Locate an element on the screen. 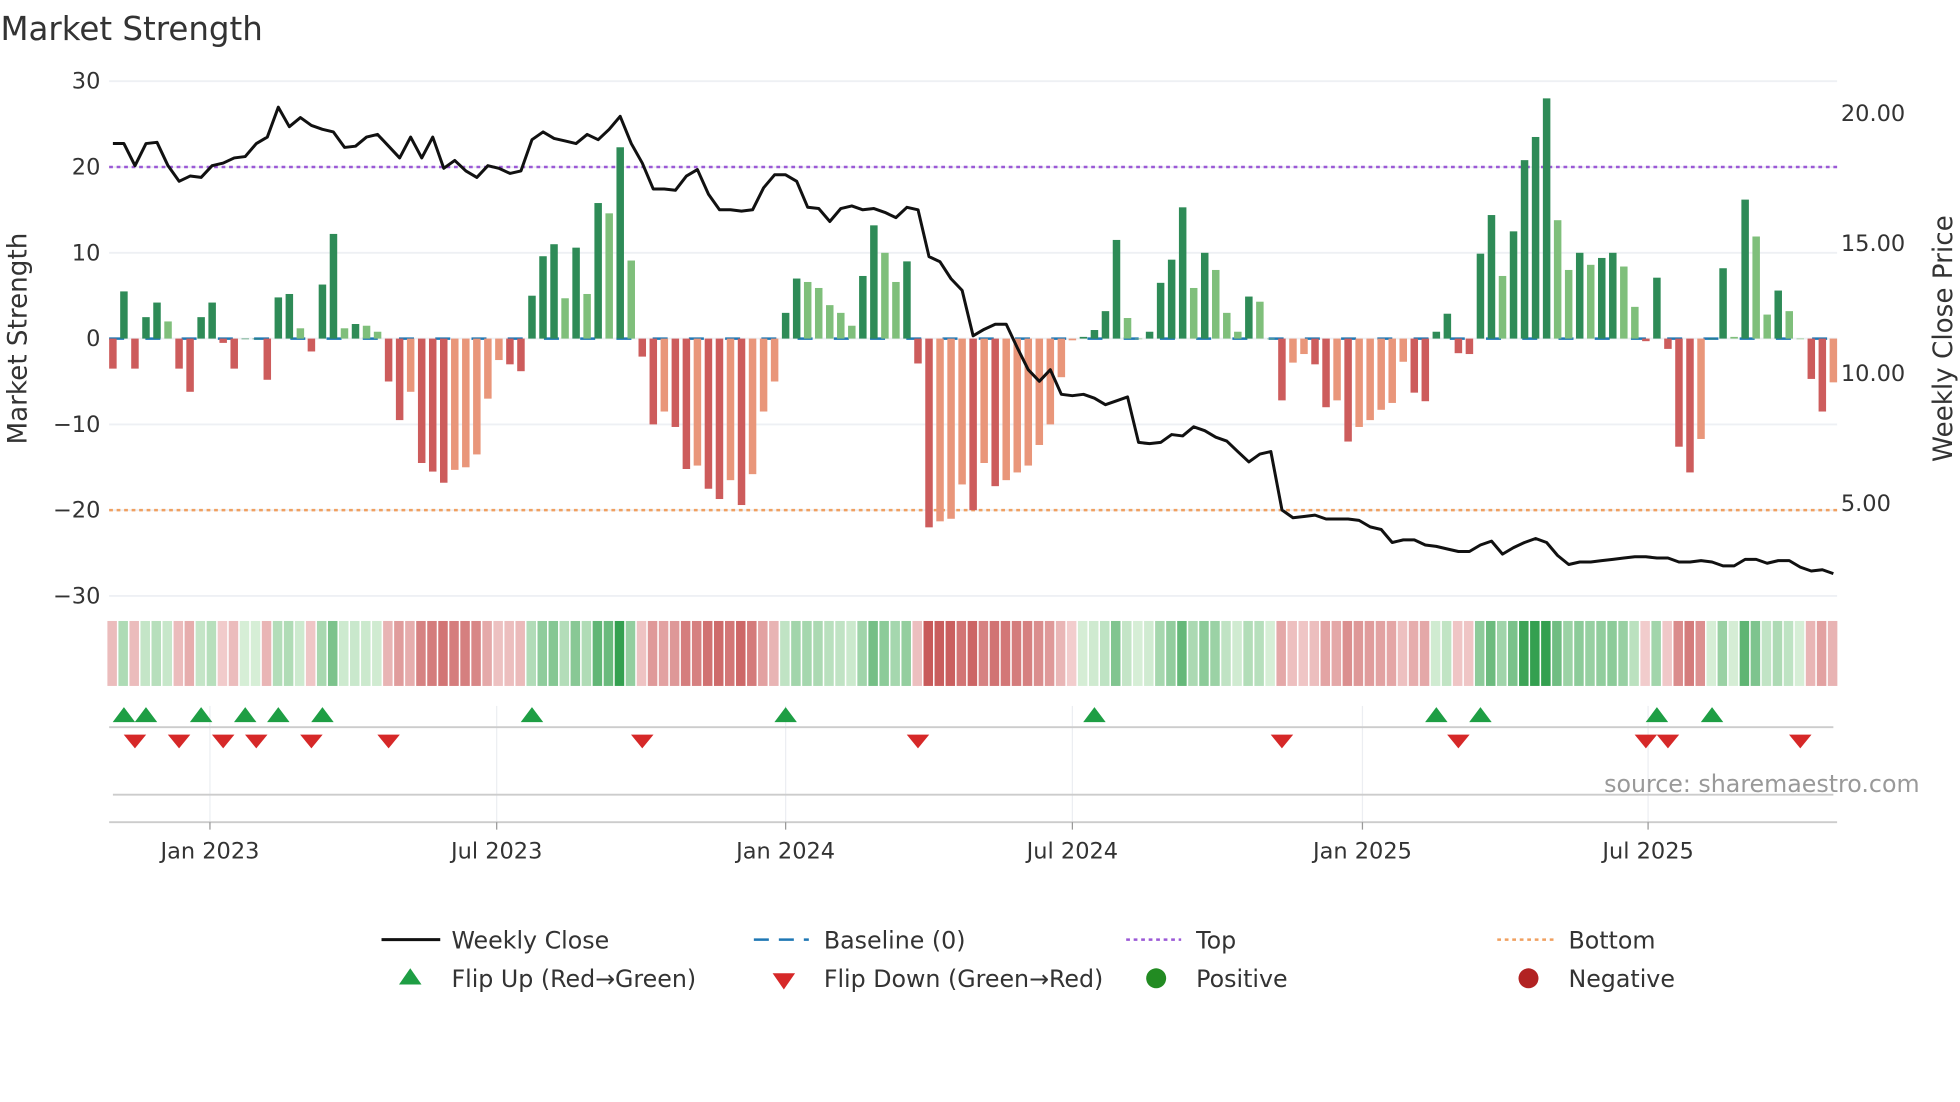 The height and width of the screenshot is (1102, 1960). green-dot-icon is located at coordinates (1156, 978).